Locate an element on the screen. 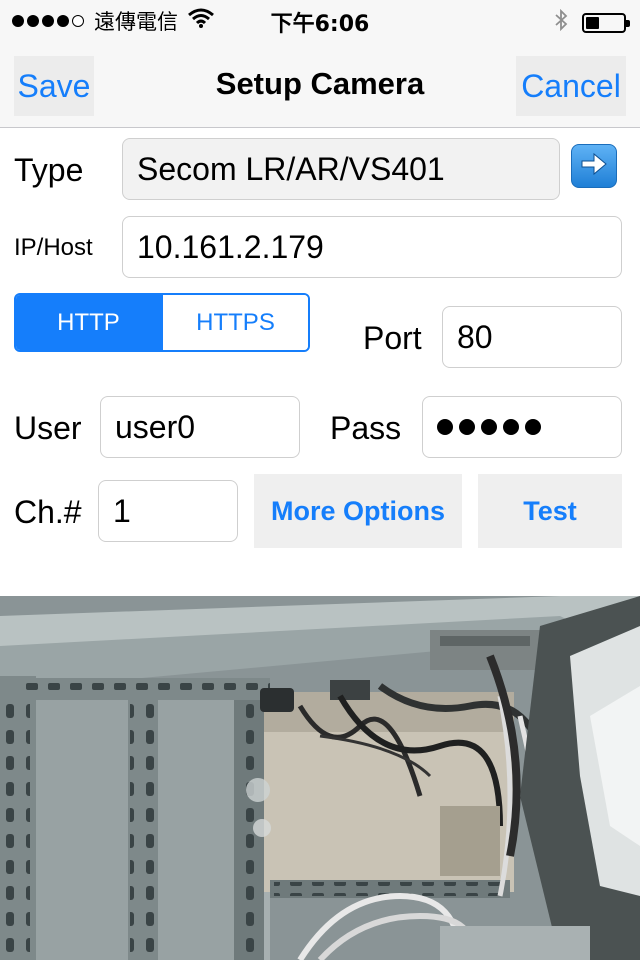 This screenshot has height=960, width=640. username-input: user0 is located at coordinates (200, 427).